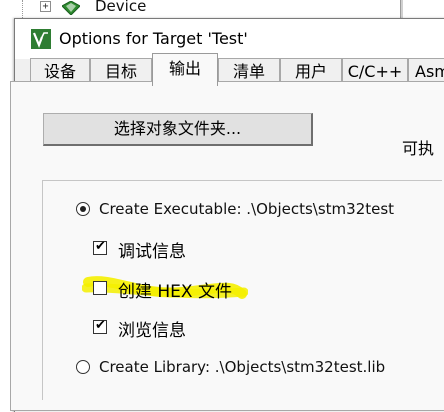  Describe the element at coordinates (229, 69) in the screenshot. I see `tab-strip: 设备 目标 输出 清单 用户 C/C++ Asm` at that location.